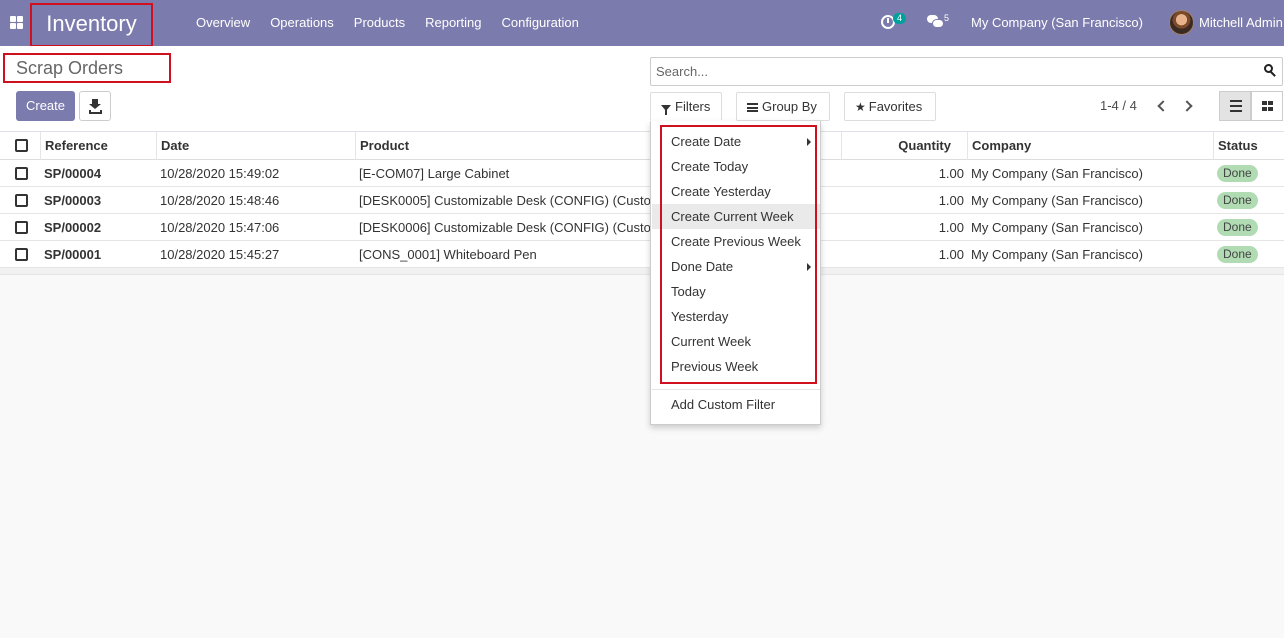 The height and width of the screenshot is (638, 1284). Describe the element at coordinates (736, 191) in the screenshot. I see `filter-create-yesterday: Create Yesterday` at that location.